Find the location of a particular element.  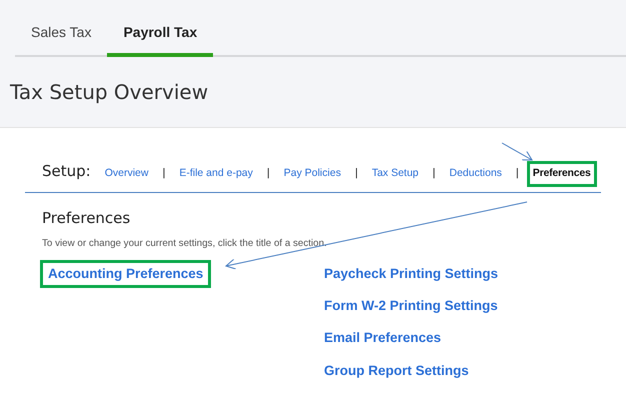

settings-link: Group Report Settings is located at coordinates (396, 370).